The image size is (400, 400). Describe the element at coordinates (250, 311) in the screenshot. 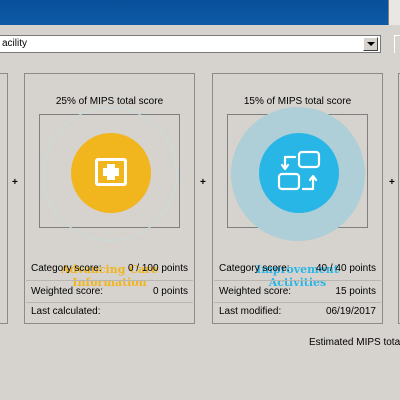

I see `last-modified-label: Last modified:` at that location.